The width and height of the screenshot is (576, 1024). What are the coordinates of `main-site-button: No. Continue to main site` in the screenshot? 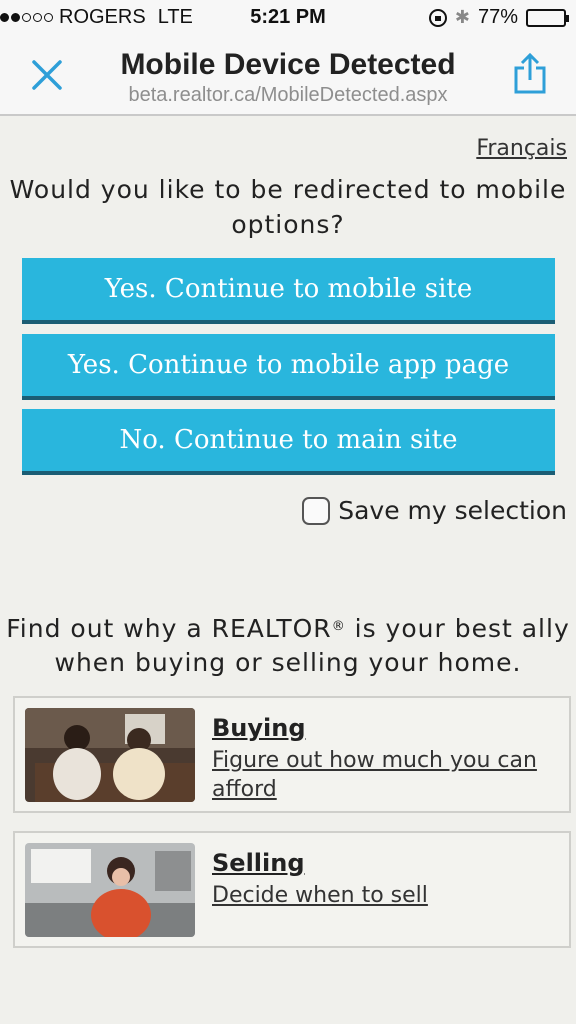 It's located at (288, 442).